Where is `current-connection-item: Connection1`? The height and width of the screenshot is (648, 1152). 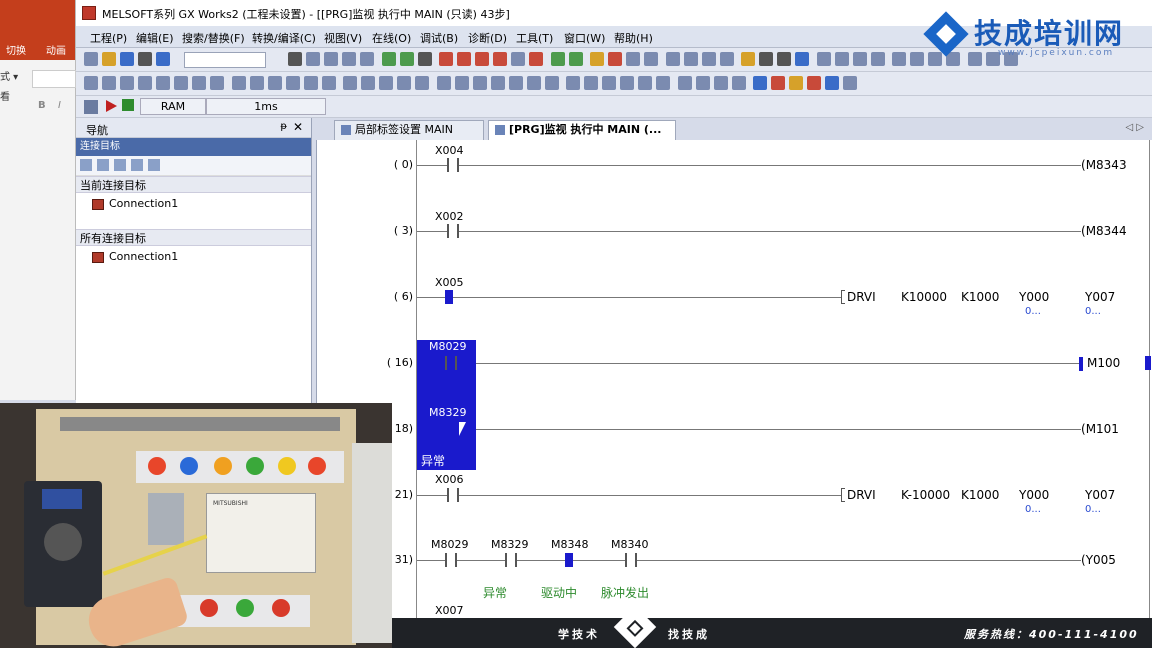 current-connection-item: Connection1 is located at coordinates (193, 205).